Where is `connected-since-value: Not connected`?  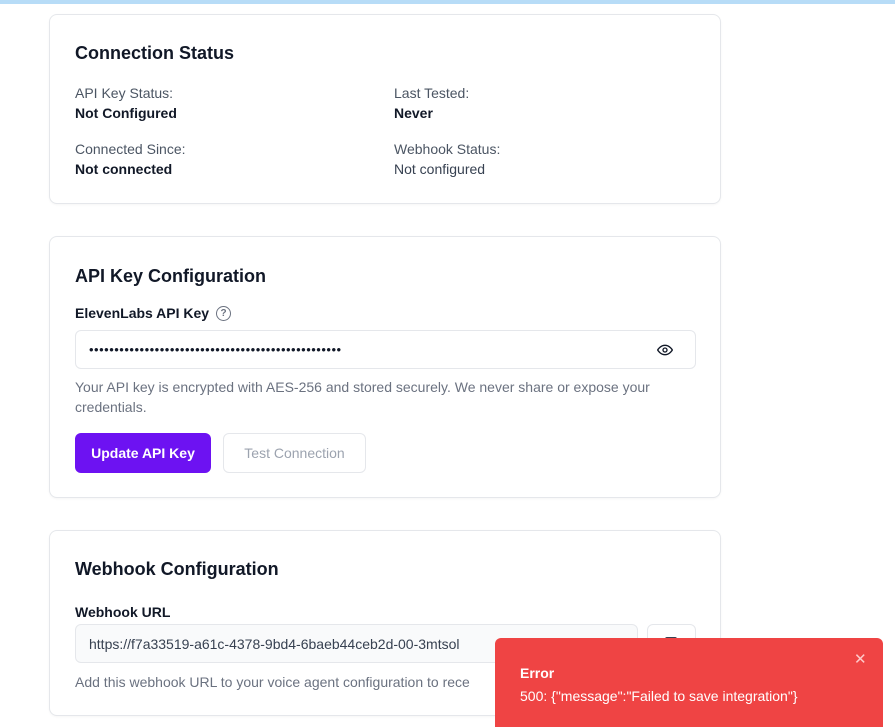
connected-since-value: Not connected is located at coordinates (124, 169).